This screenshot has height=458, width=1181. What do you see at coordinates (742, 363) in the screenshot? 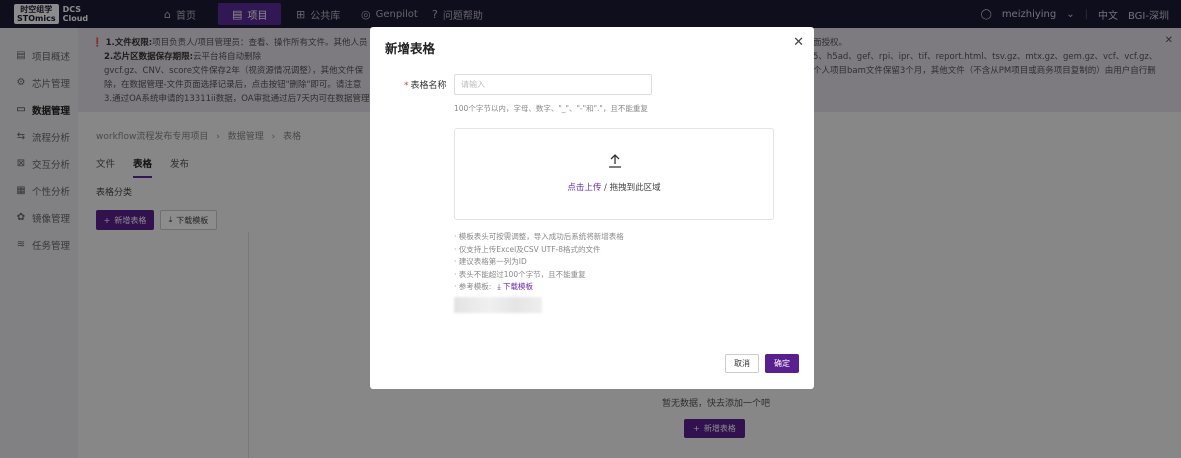
I see `cancel-button: 取消` at bounding box center [742, 363].